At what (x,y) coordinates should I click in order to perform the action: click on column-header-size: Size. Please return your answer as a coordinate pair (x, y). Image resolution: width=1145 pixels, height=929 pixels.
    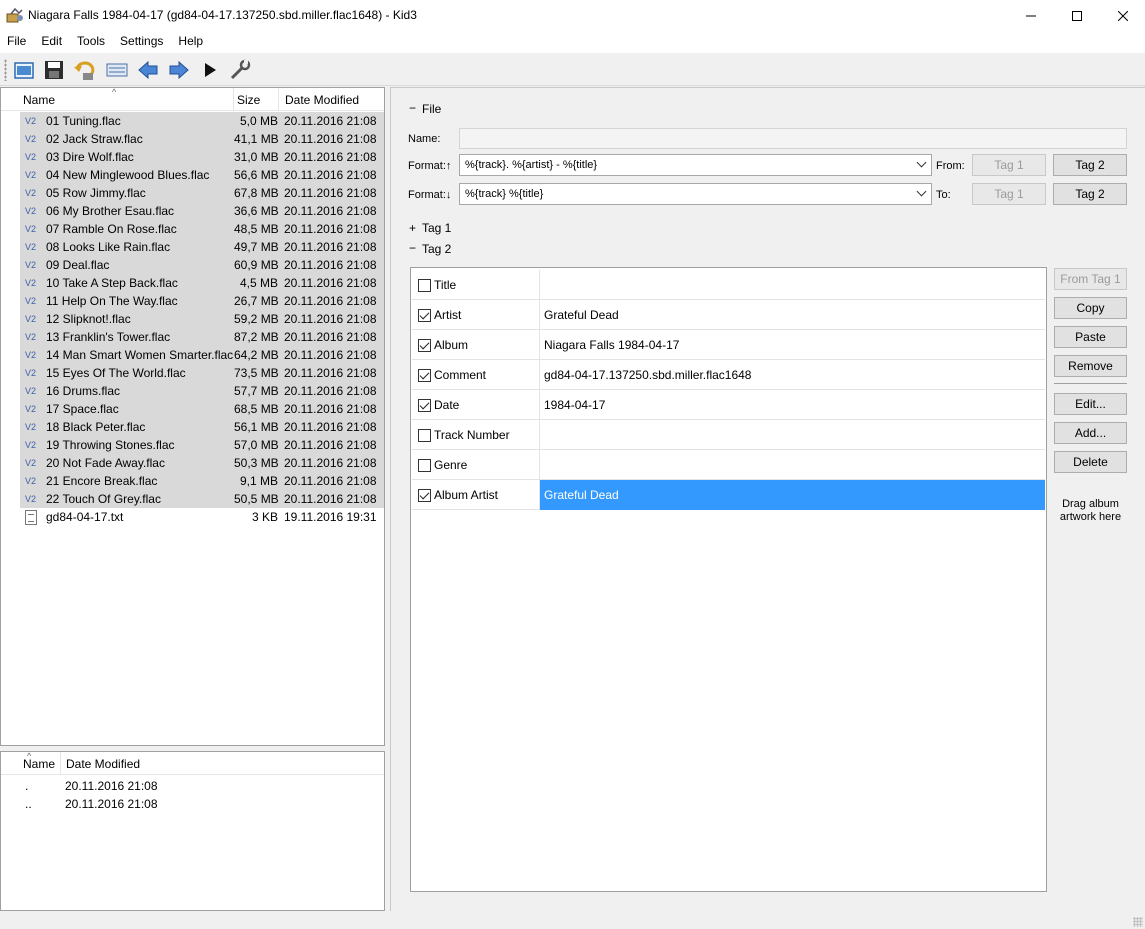
    Looking at the image, I should click on (256, 99).